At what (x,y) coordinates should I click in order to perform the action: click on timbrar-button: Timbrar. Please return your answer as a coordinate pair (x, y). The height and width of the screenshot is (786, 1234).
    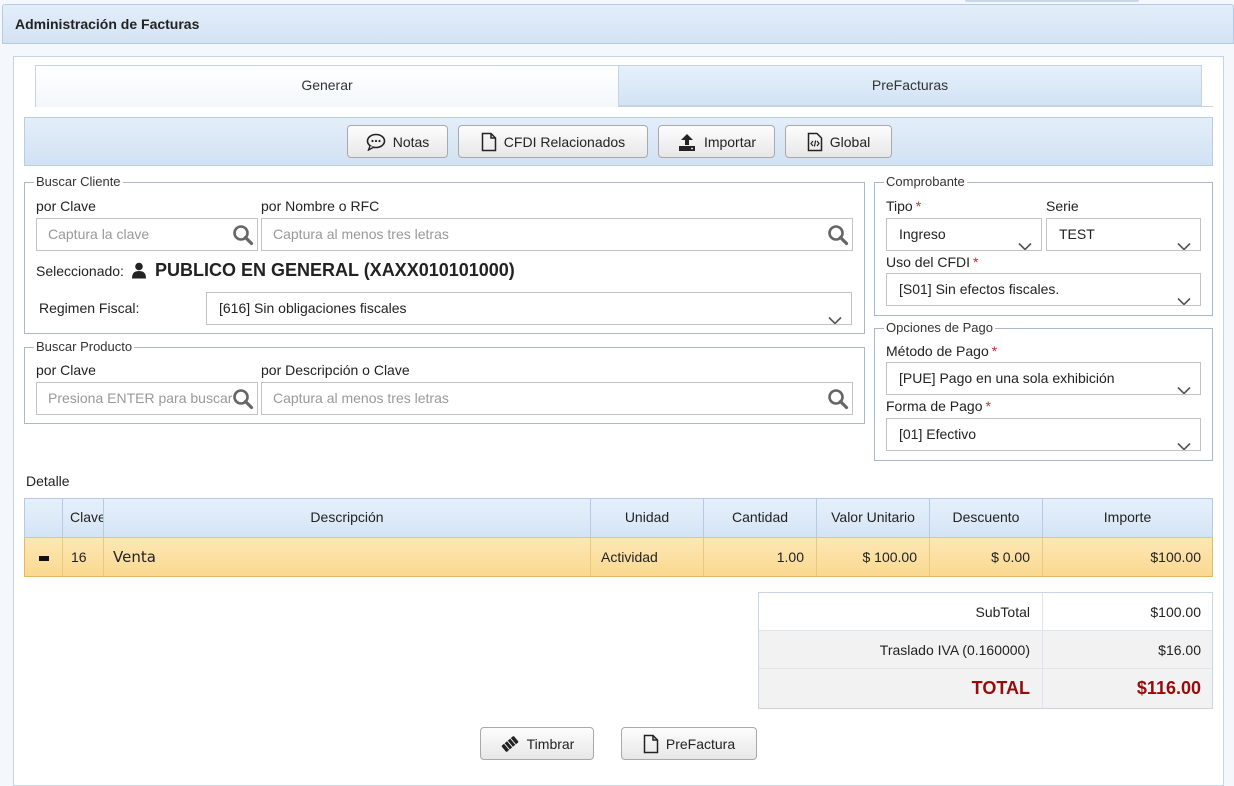
    Looking at the image, I should click on (537, 743).